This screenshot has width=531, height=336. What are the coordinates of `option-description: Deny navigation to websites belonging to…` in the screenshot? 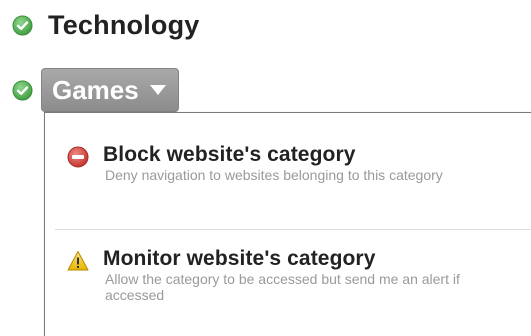 It's located at (274, 175).